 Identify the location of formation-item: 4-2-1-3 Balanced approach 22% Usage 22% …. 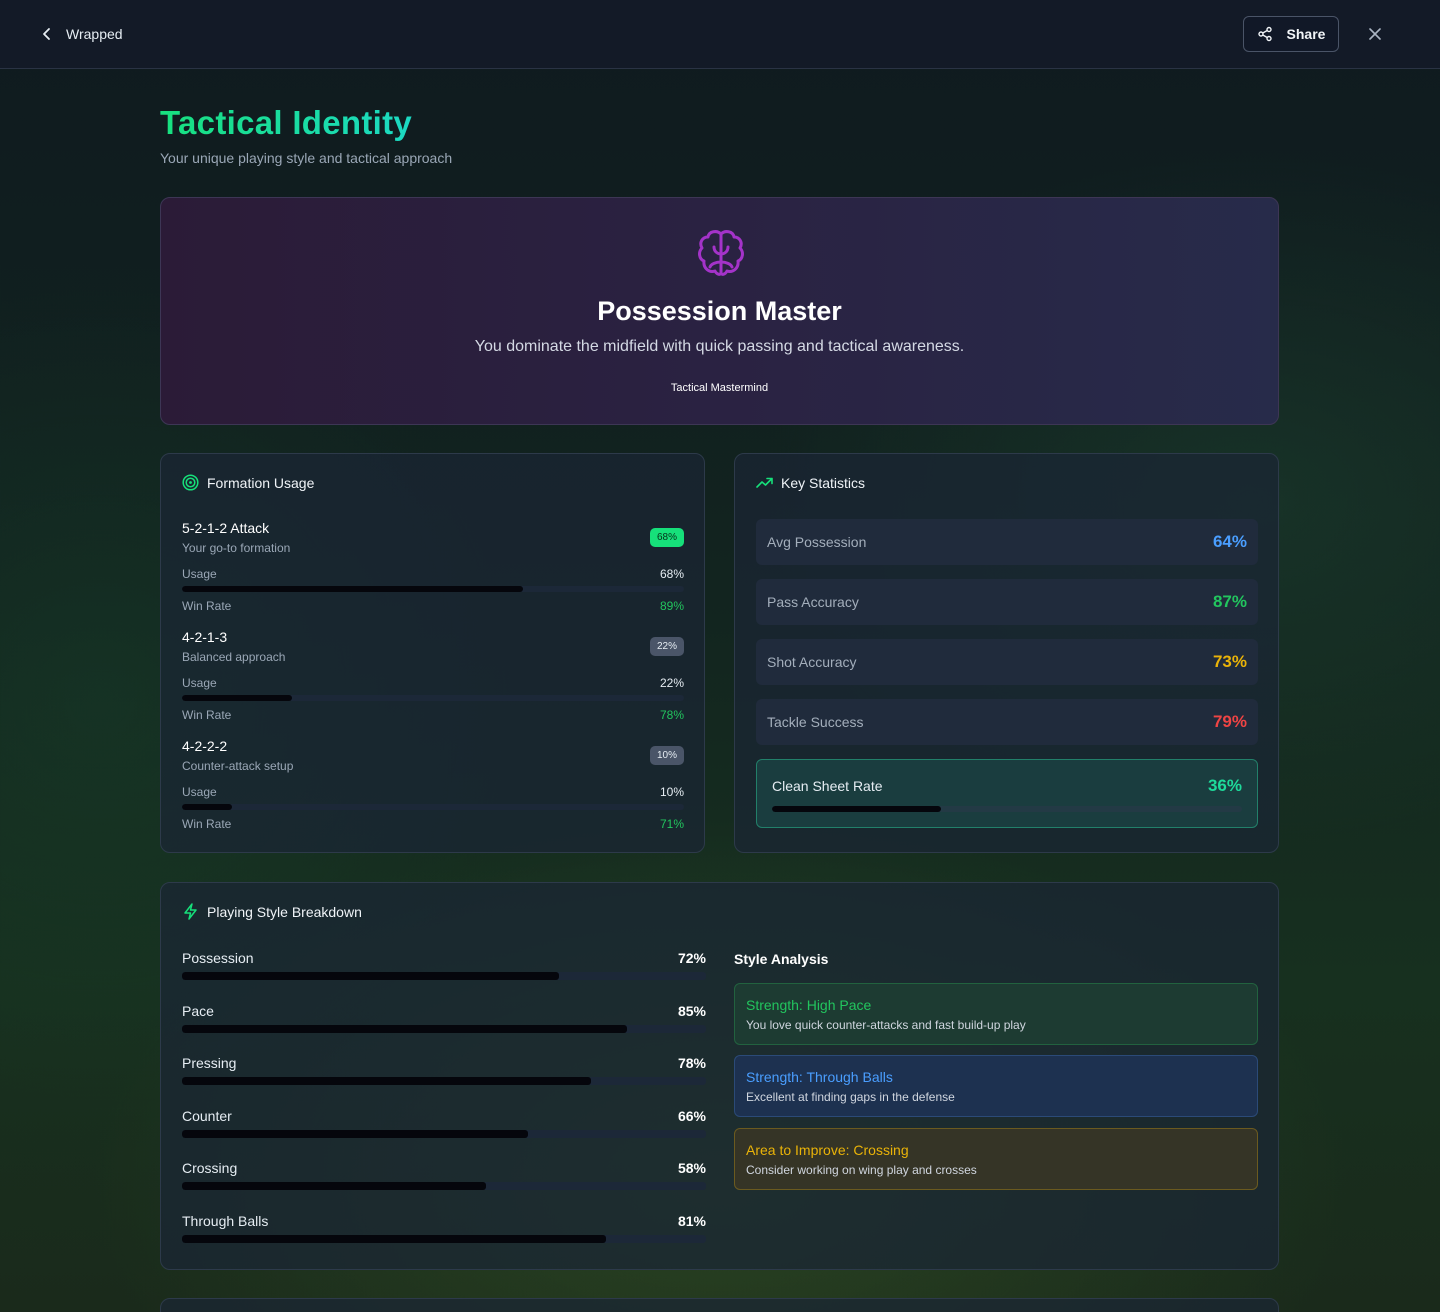
(433, 681).